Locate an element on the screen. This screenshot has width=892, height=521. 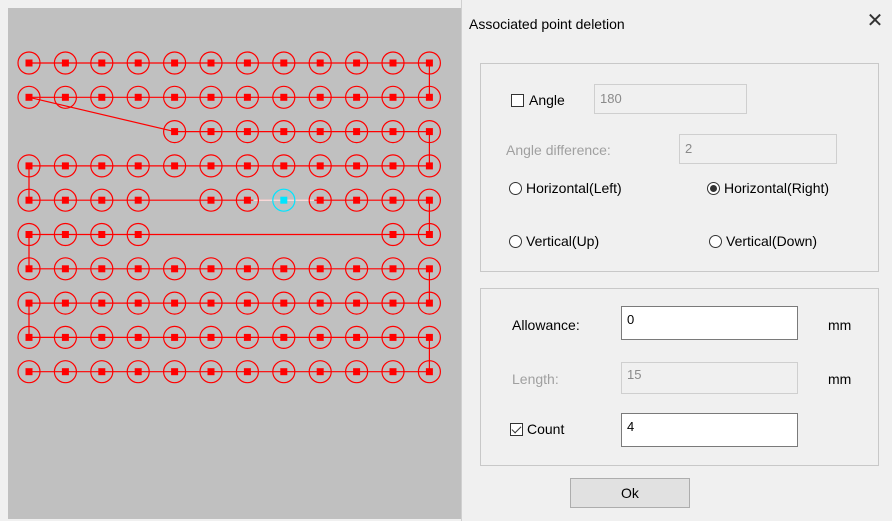
radio-horizontal-right-label: Horizontal(Right) is located at coordinates (777, 188).